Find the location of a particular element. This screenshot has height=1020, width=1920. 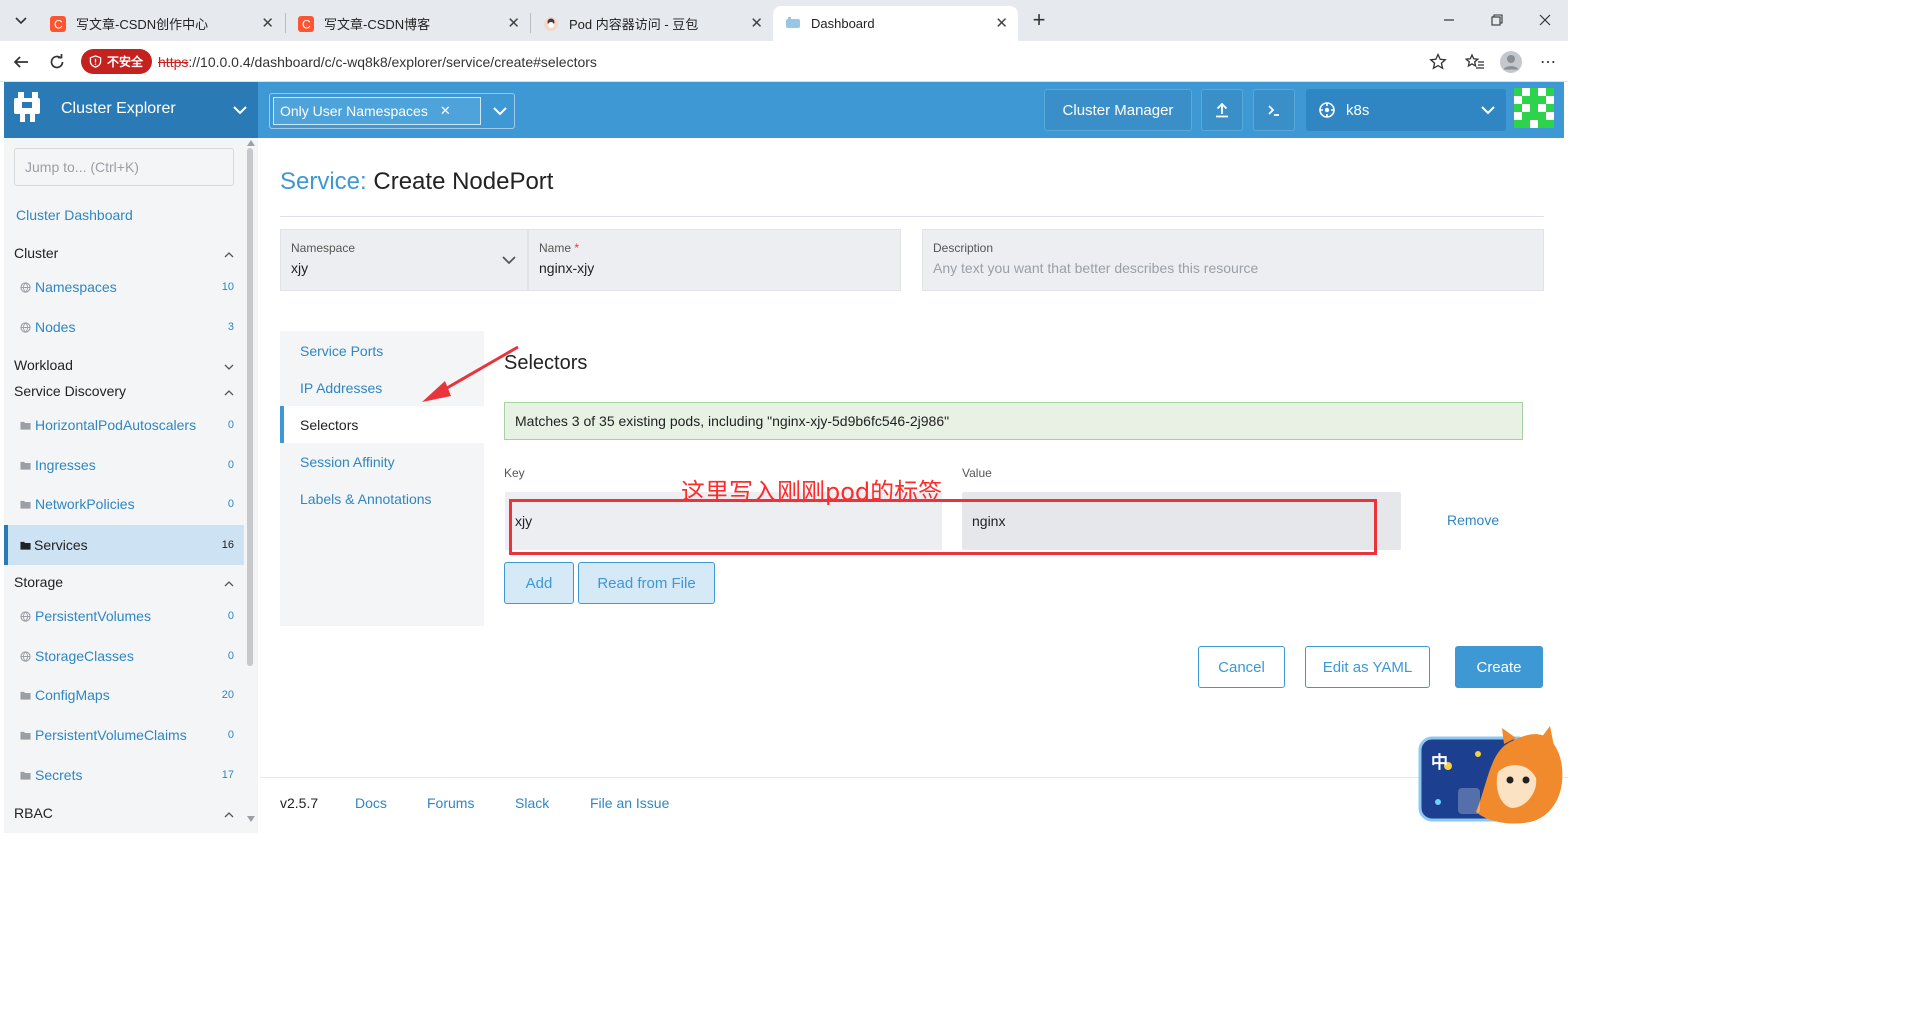

annotation-highlight-box is located at coordinates (943, 527).